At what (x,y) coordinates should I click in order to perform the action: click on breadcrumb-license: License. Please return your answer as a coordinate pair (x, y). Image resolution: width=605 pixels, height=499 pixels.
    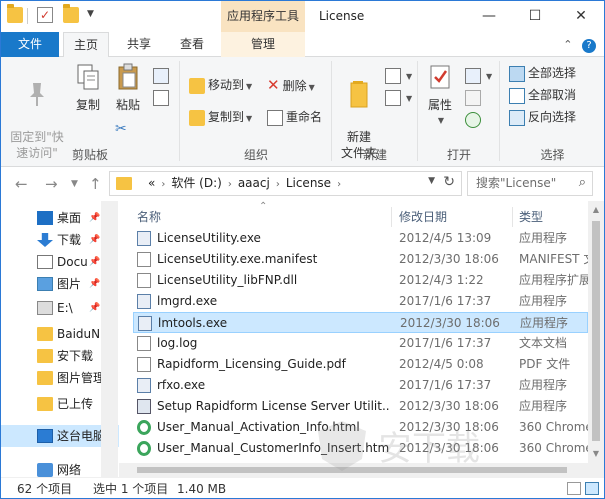
    Looking at the image, I should click on (308, 183).